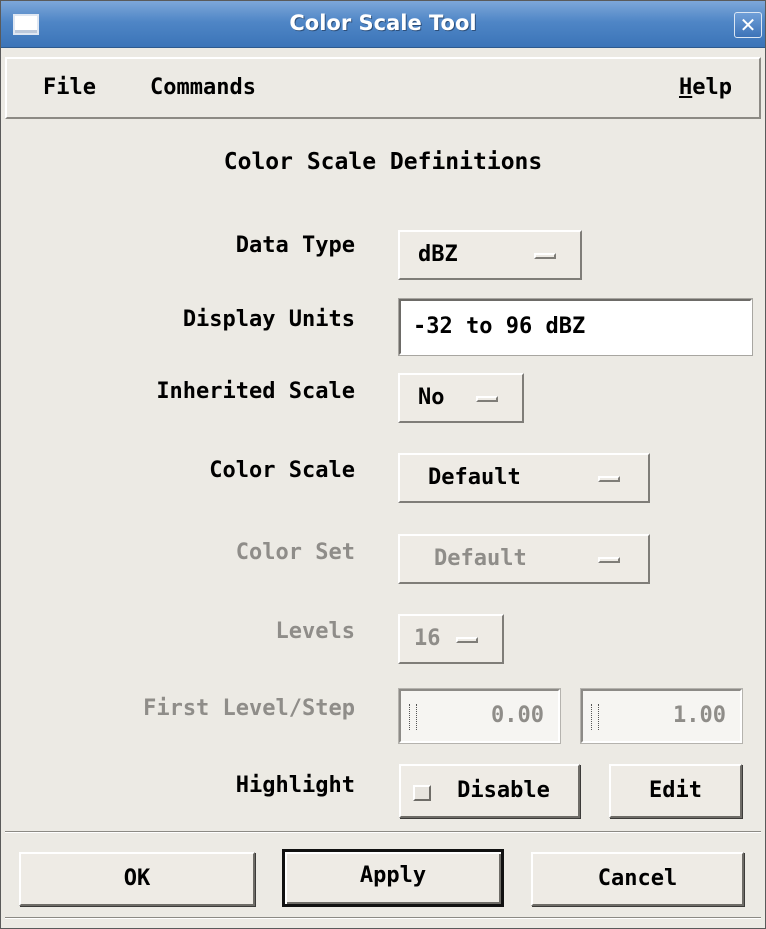 The width and height of the screenshot is (766, 929). I want to click on menu-bar: File Commands Help, so click(383, 88).